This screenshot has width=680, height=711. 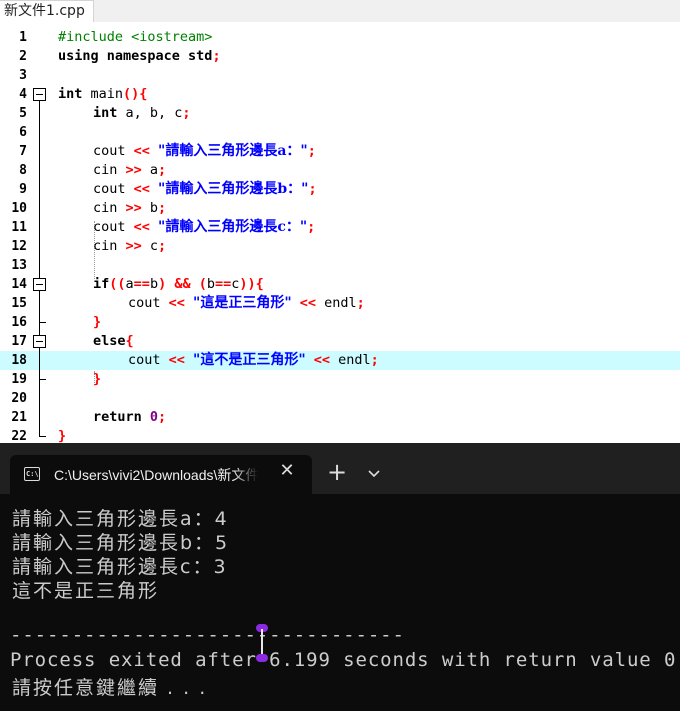 What do you see at coordinates (340, 37) in the screenshot?
I see `code-line: 1 #include <iostream>` at bounding box center [340, 37].